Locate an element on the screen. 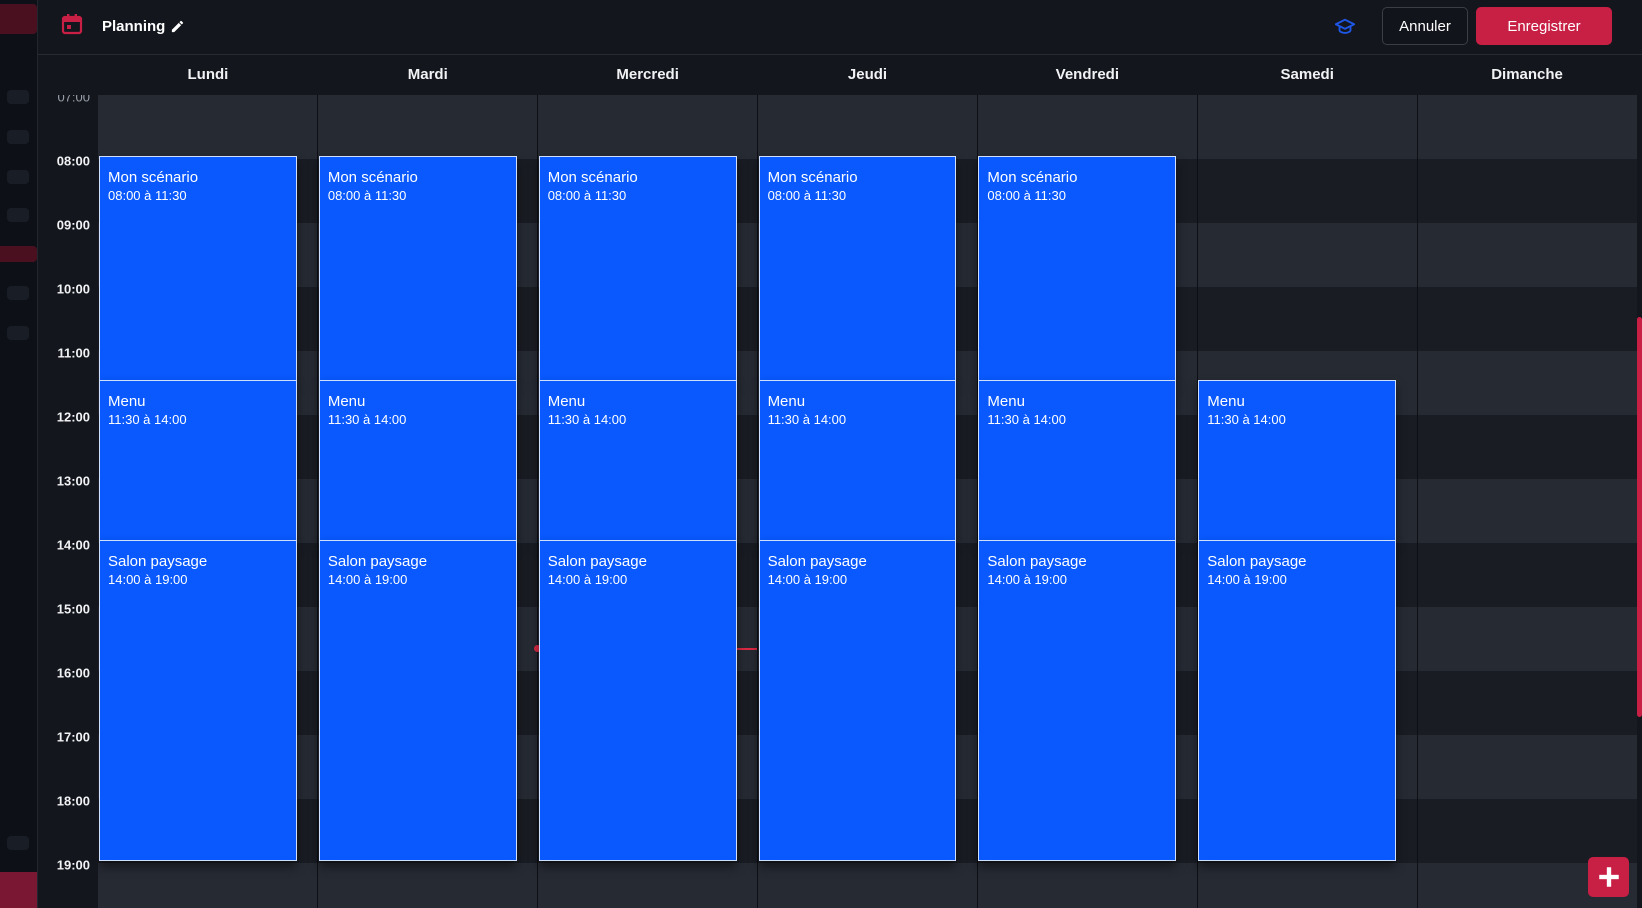 The width and height of the screenshot is (1642, 908). time-label: 13:00 is located at coordinates (73, 481).